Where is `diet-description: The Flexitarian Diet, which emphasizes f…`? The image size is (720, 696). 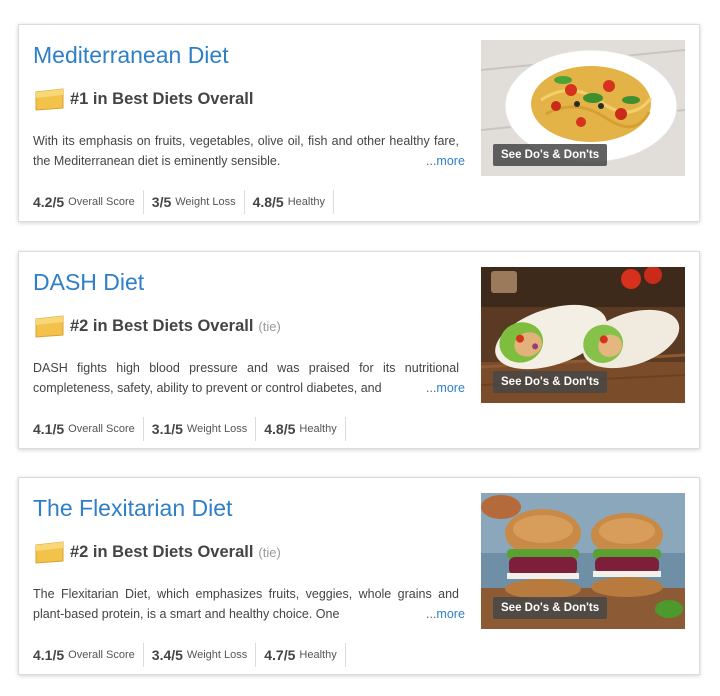 diet-description: The Flexitarian Diet, which emphasizes f… is located at coordinates (246, 604).